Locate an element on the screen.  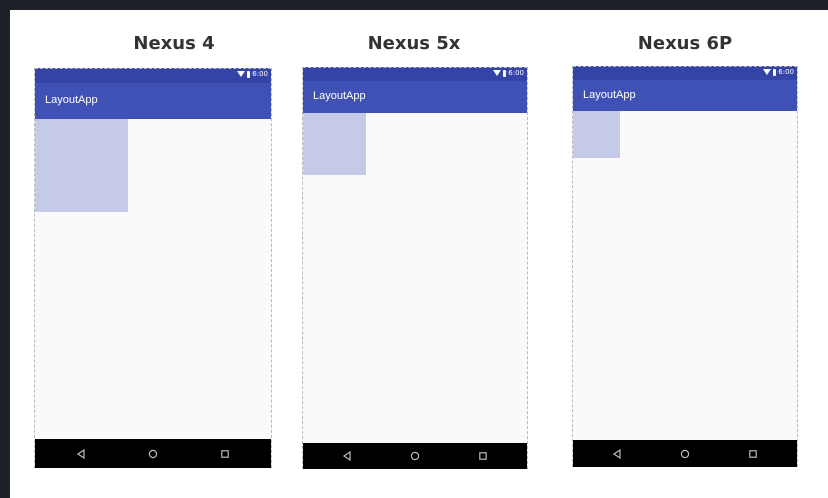
device-title-nexus-5x: Nexus 5x is located at coordinates (414, 43).